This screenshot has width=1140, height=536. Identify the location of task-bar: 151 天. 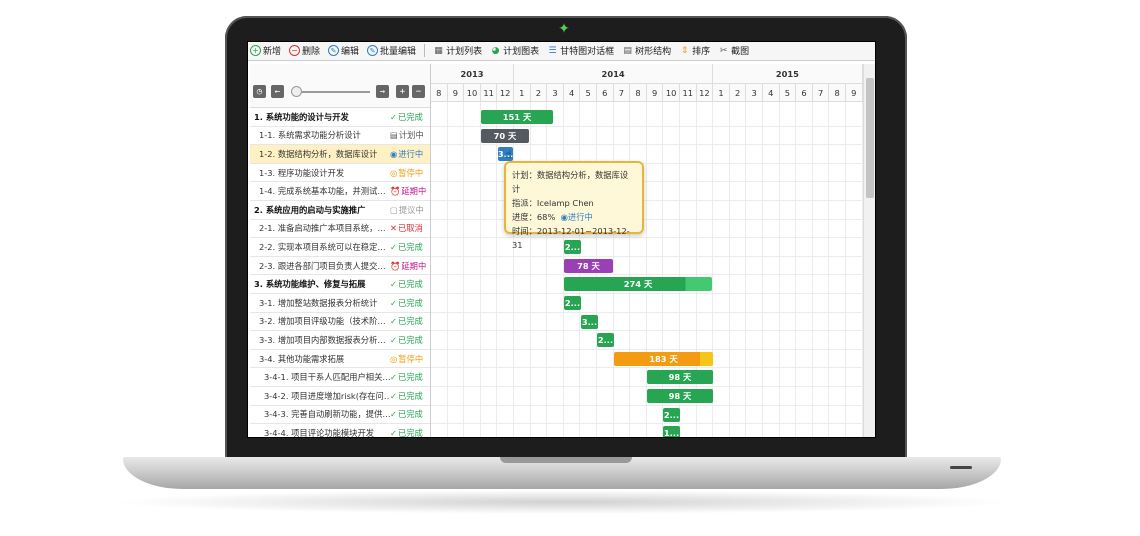
(517, 117).